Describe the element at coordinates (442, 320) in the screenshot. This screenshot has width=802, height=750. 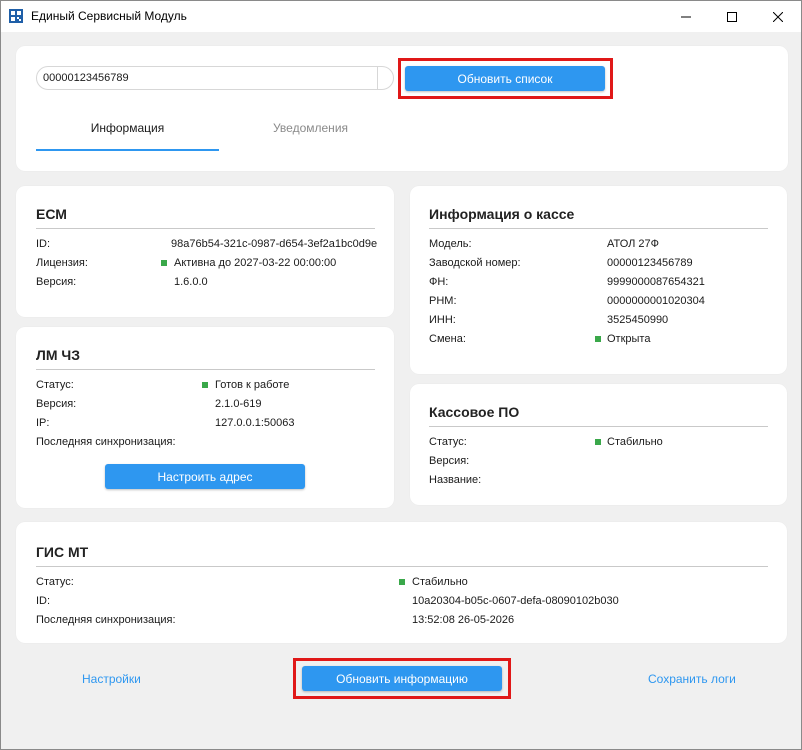
I see `kassa-inn-label: ИНН:` at that location.